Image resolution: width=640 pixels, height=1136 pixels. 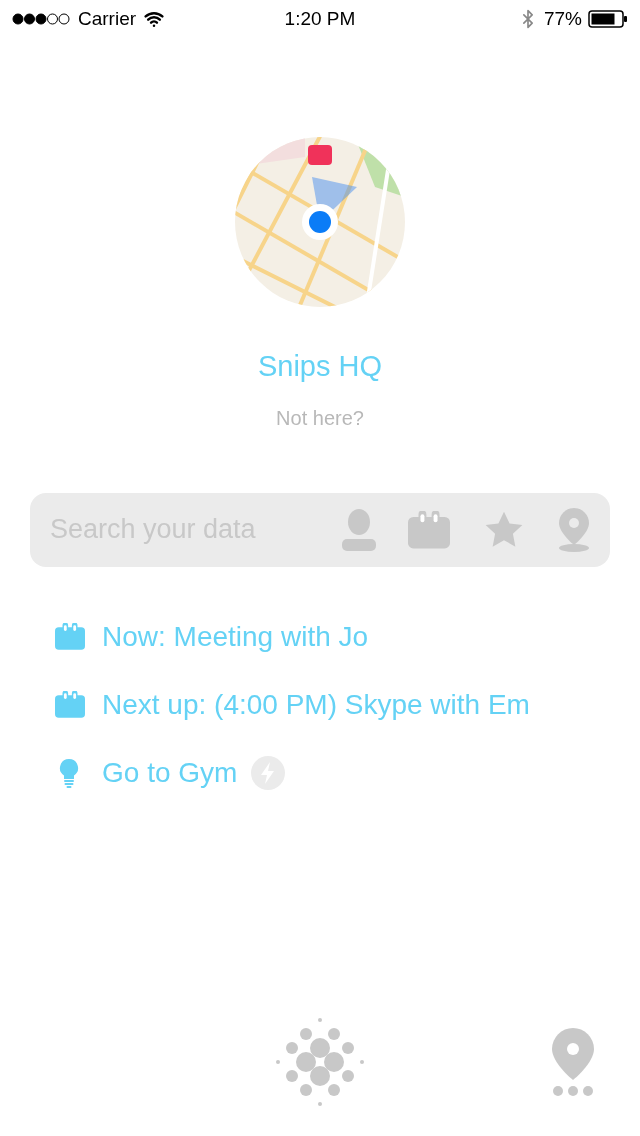 What do you see at coordinates (320, 1062) in the screenshot?
I see `dots-logo-icon` at bounding box center [320, 1062].